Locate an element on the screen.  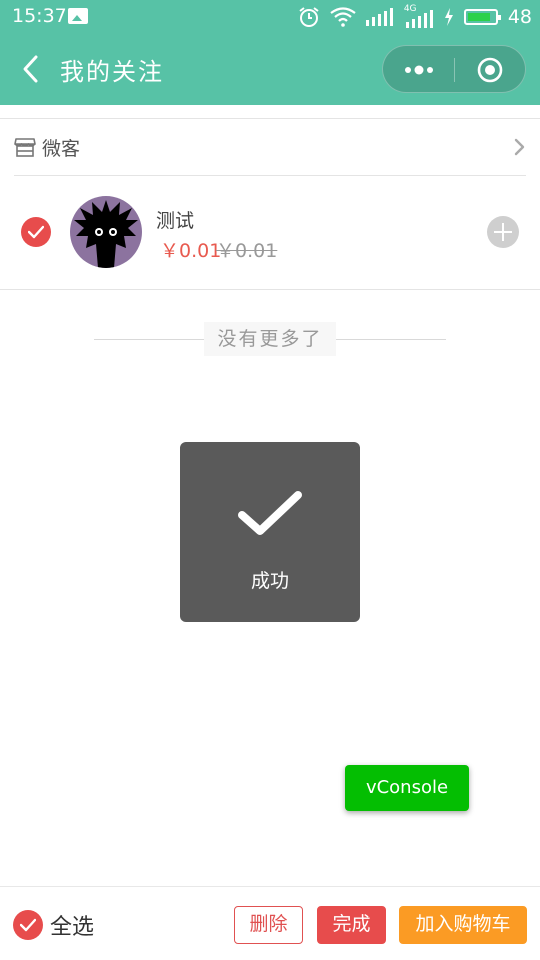
mini-program-capsule is located at coordinates (454, 69).